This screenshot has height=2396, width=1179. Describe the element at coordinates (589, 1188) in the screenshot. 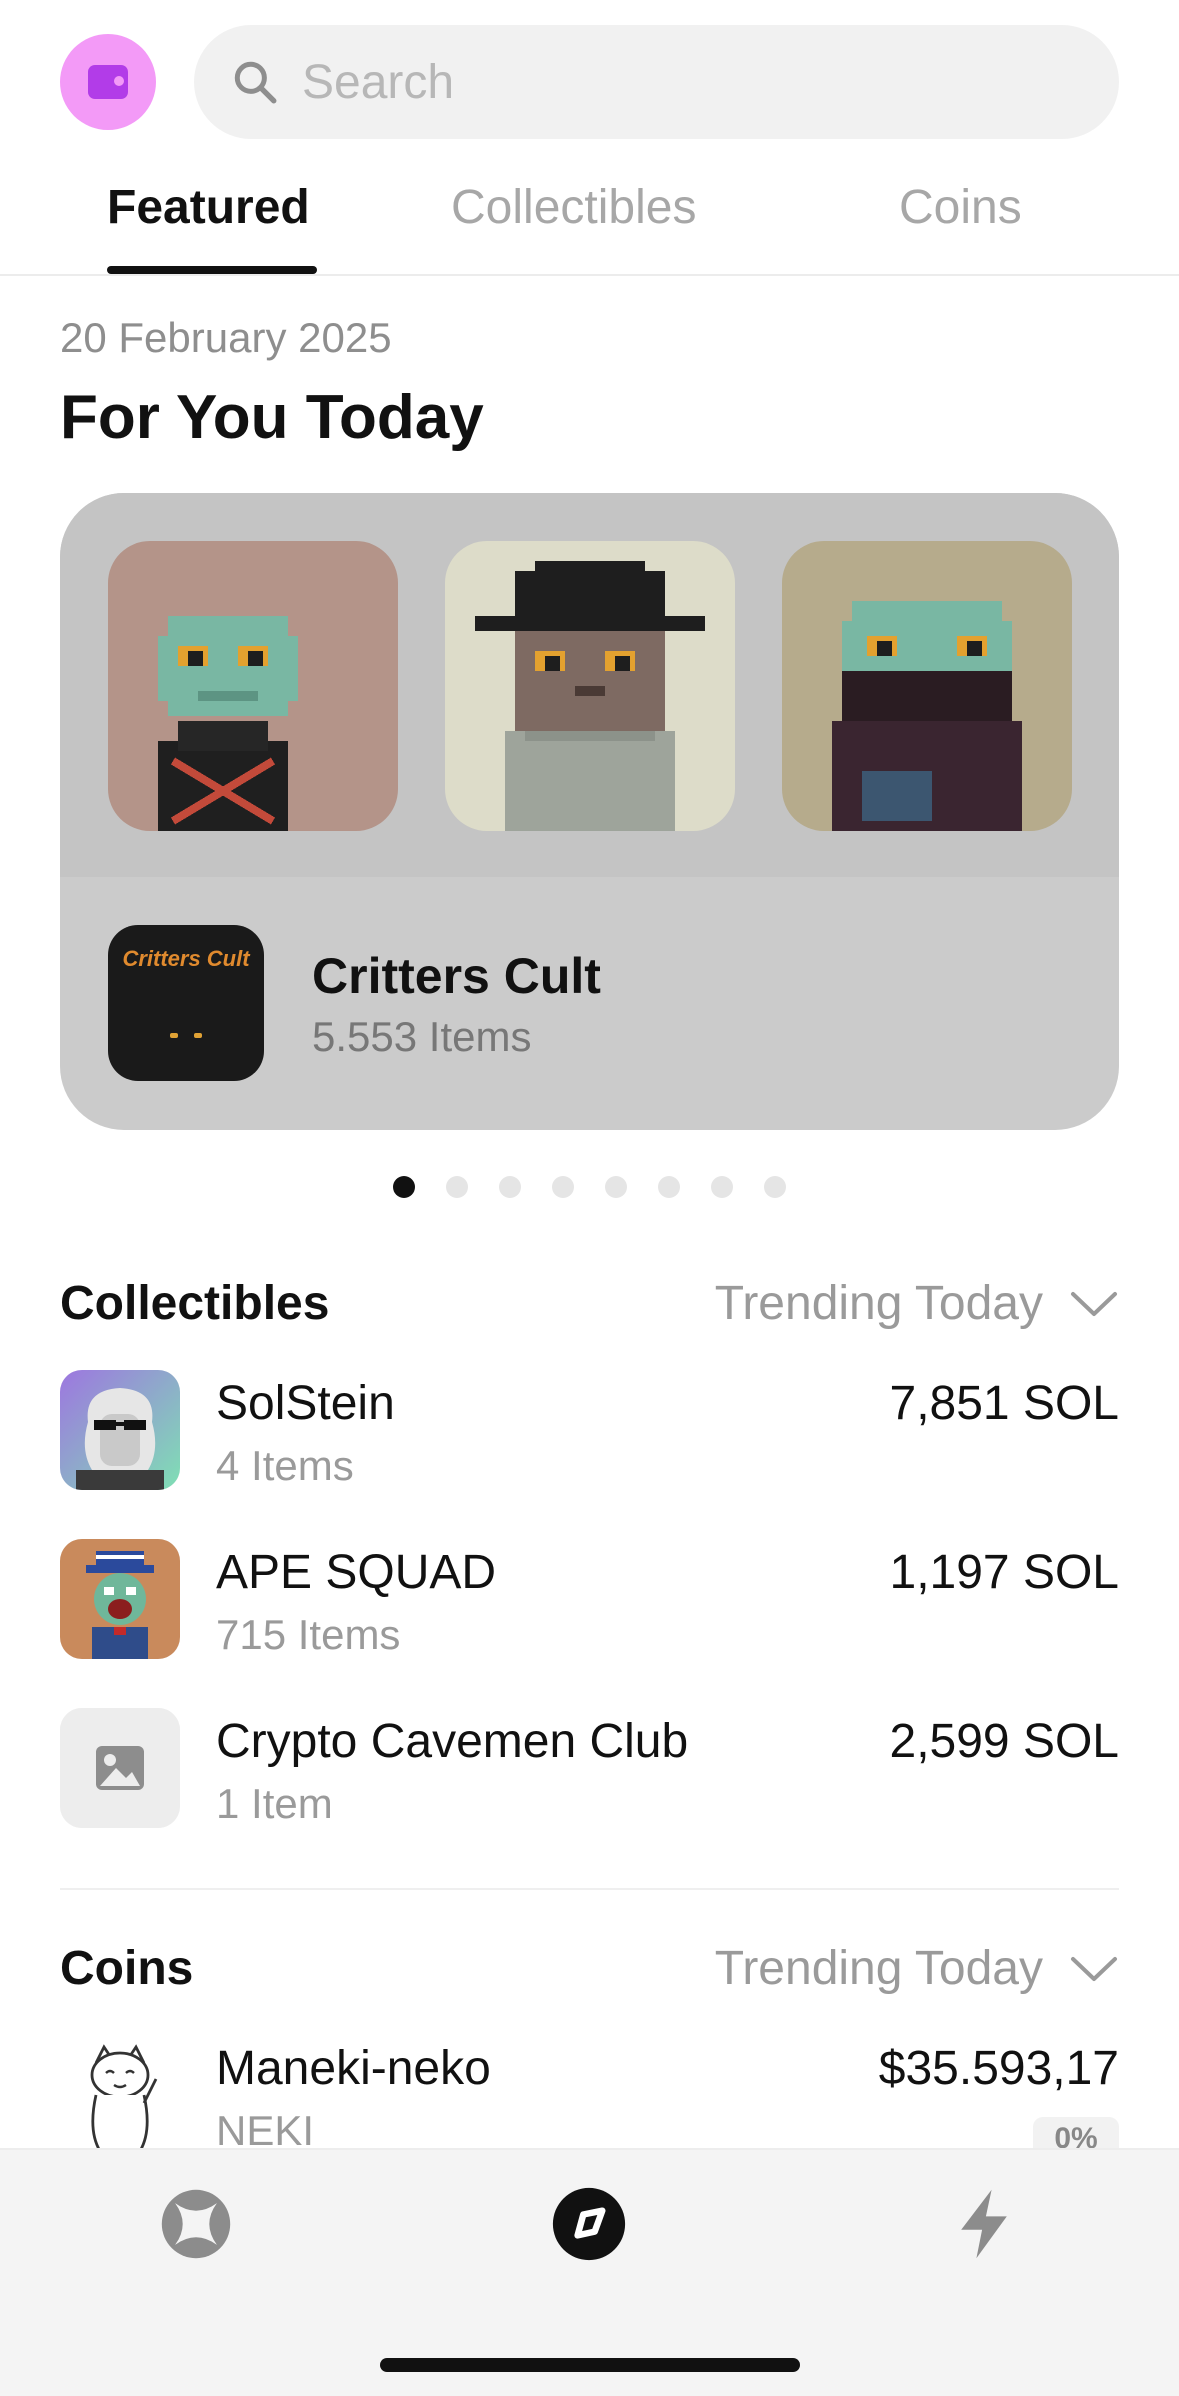

I see `carousel-pagination` at that location.